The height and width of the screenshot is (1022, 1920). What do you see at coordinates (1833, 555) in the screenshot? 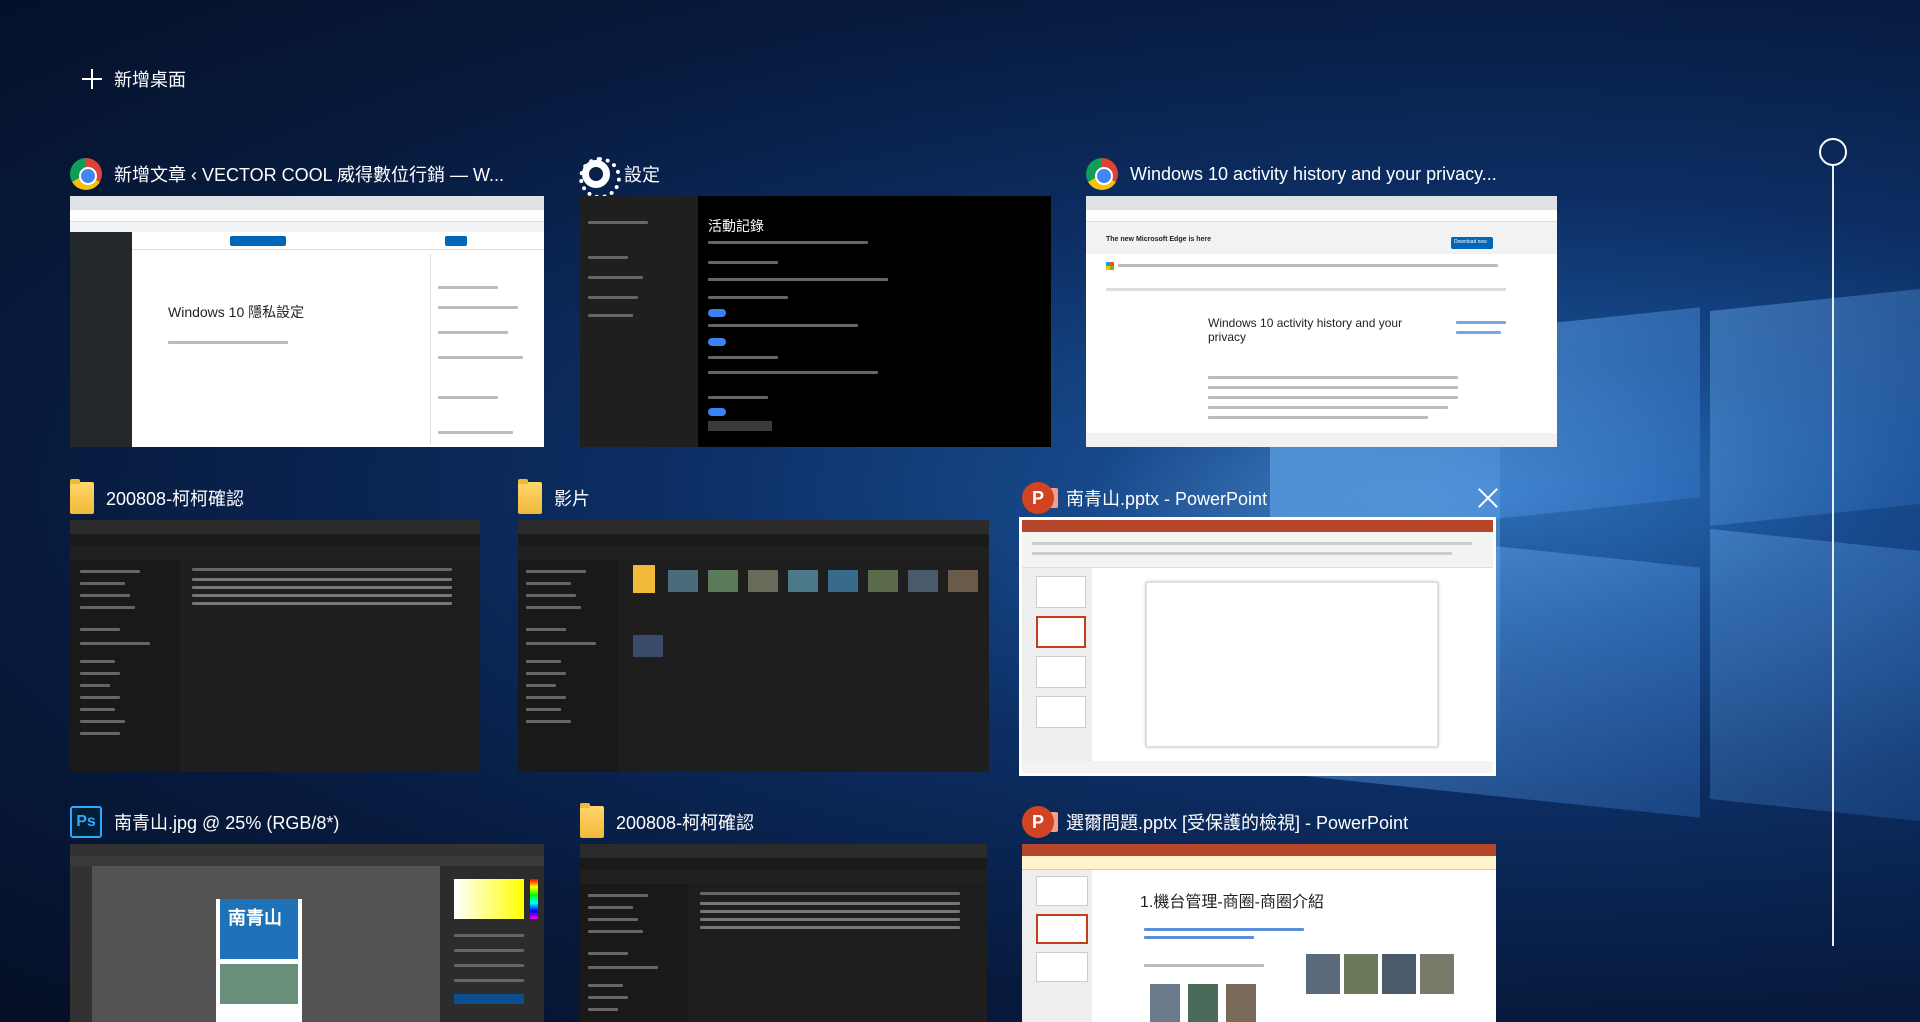
I see `timeline-scrollbar` at bounding box center [1833, 555].